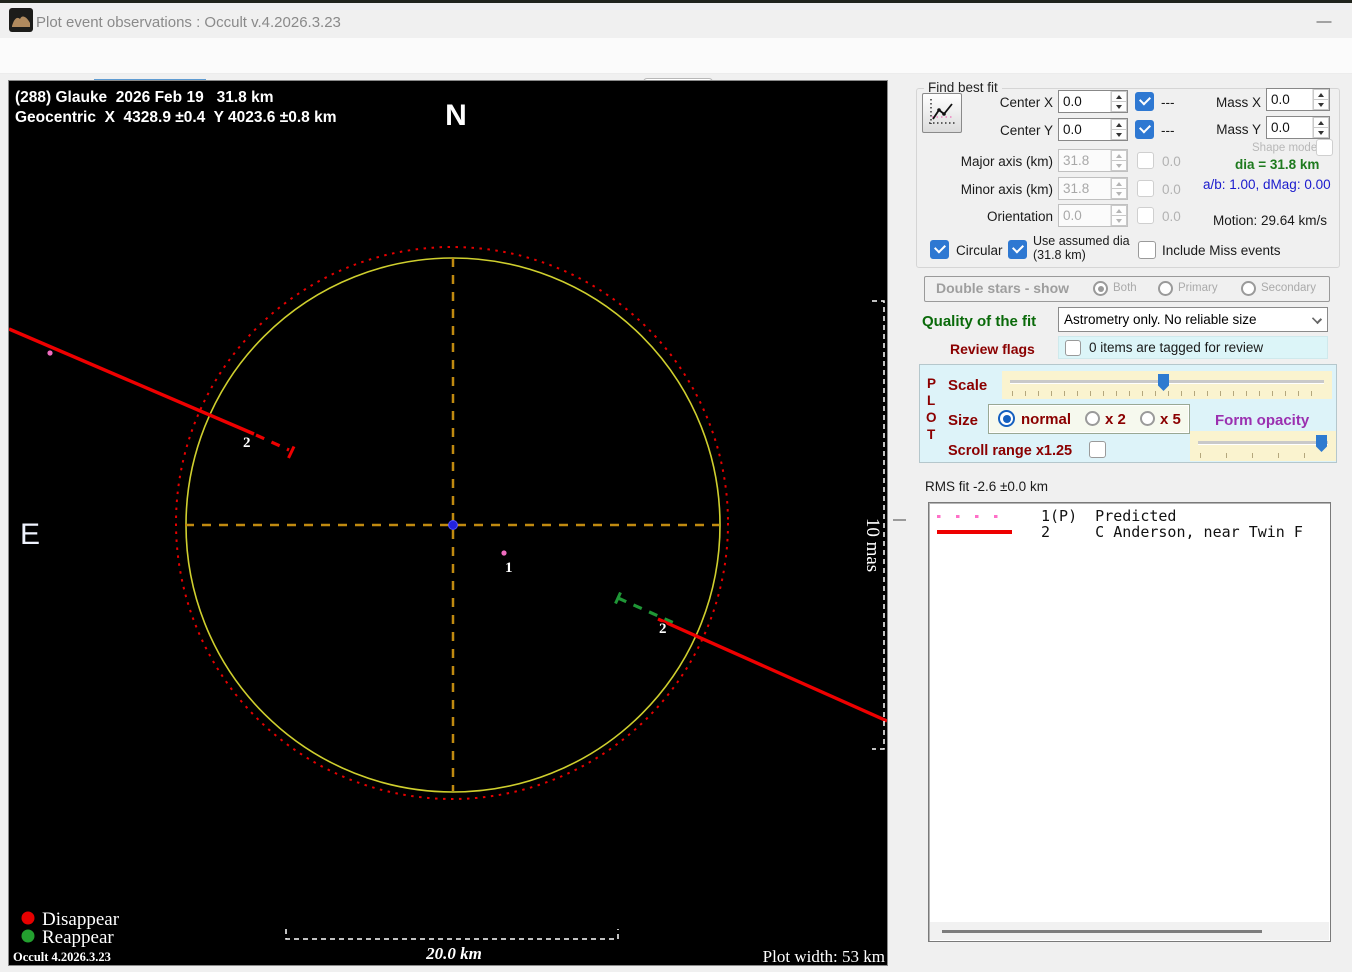  Describe the element at coordinates (1092, 418) in the screenshot. I see `size-x2-radio` at that location.